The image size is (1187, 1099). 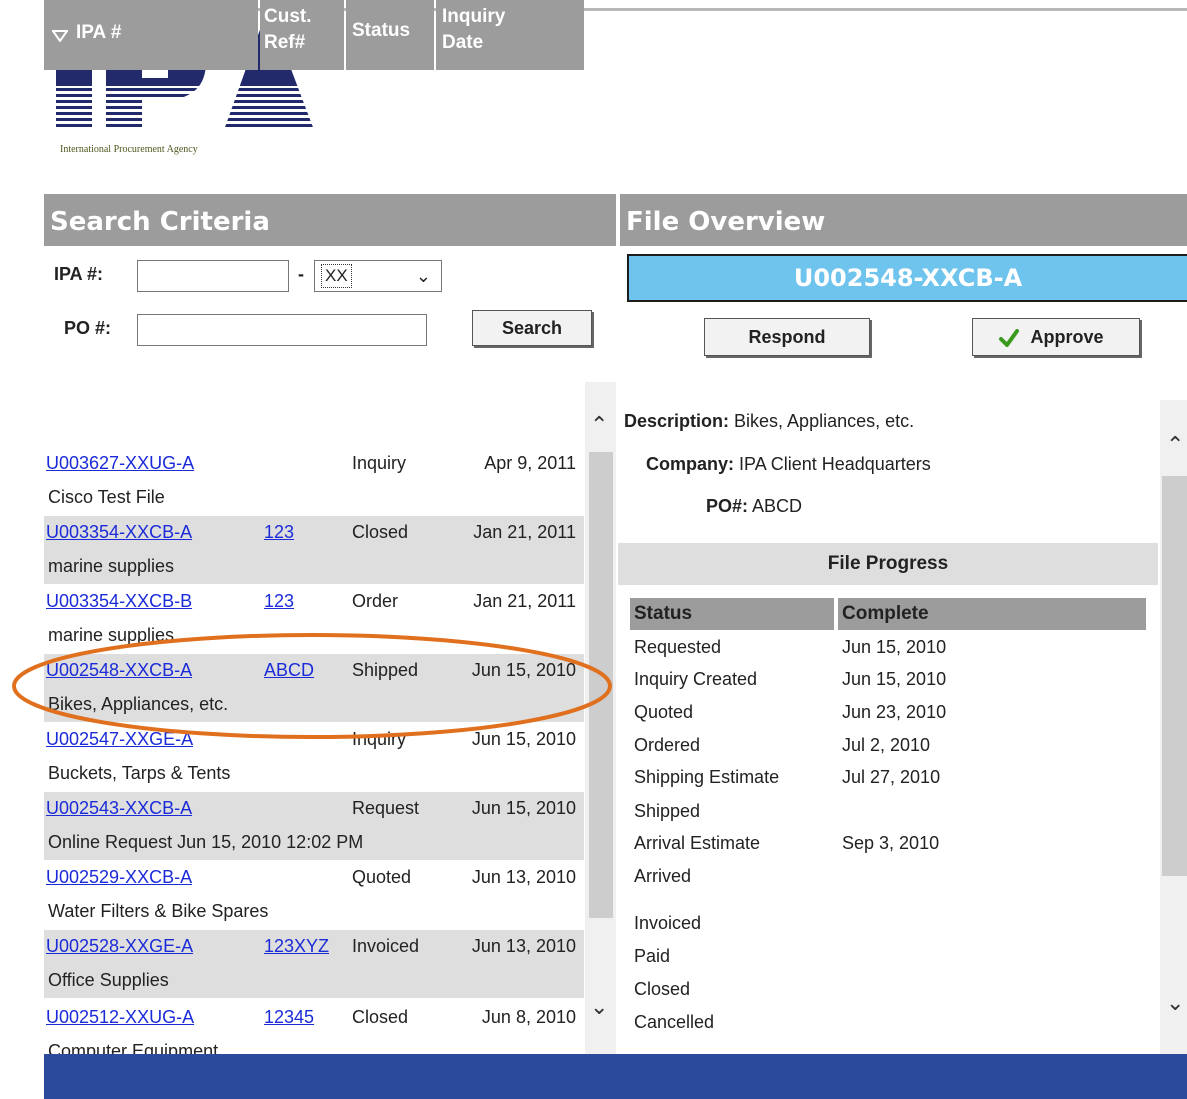 I want to click on progress-date: Sep 3, 2010, so click(x=891, y=843).